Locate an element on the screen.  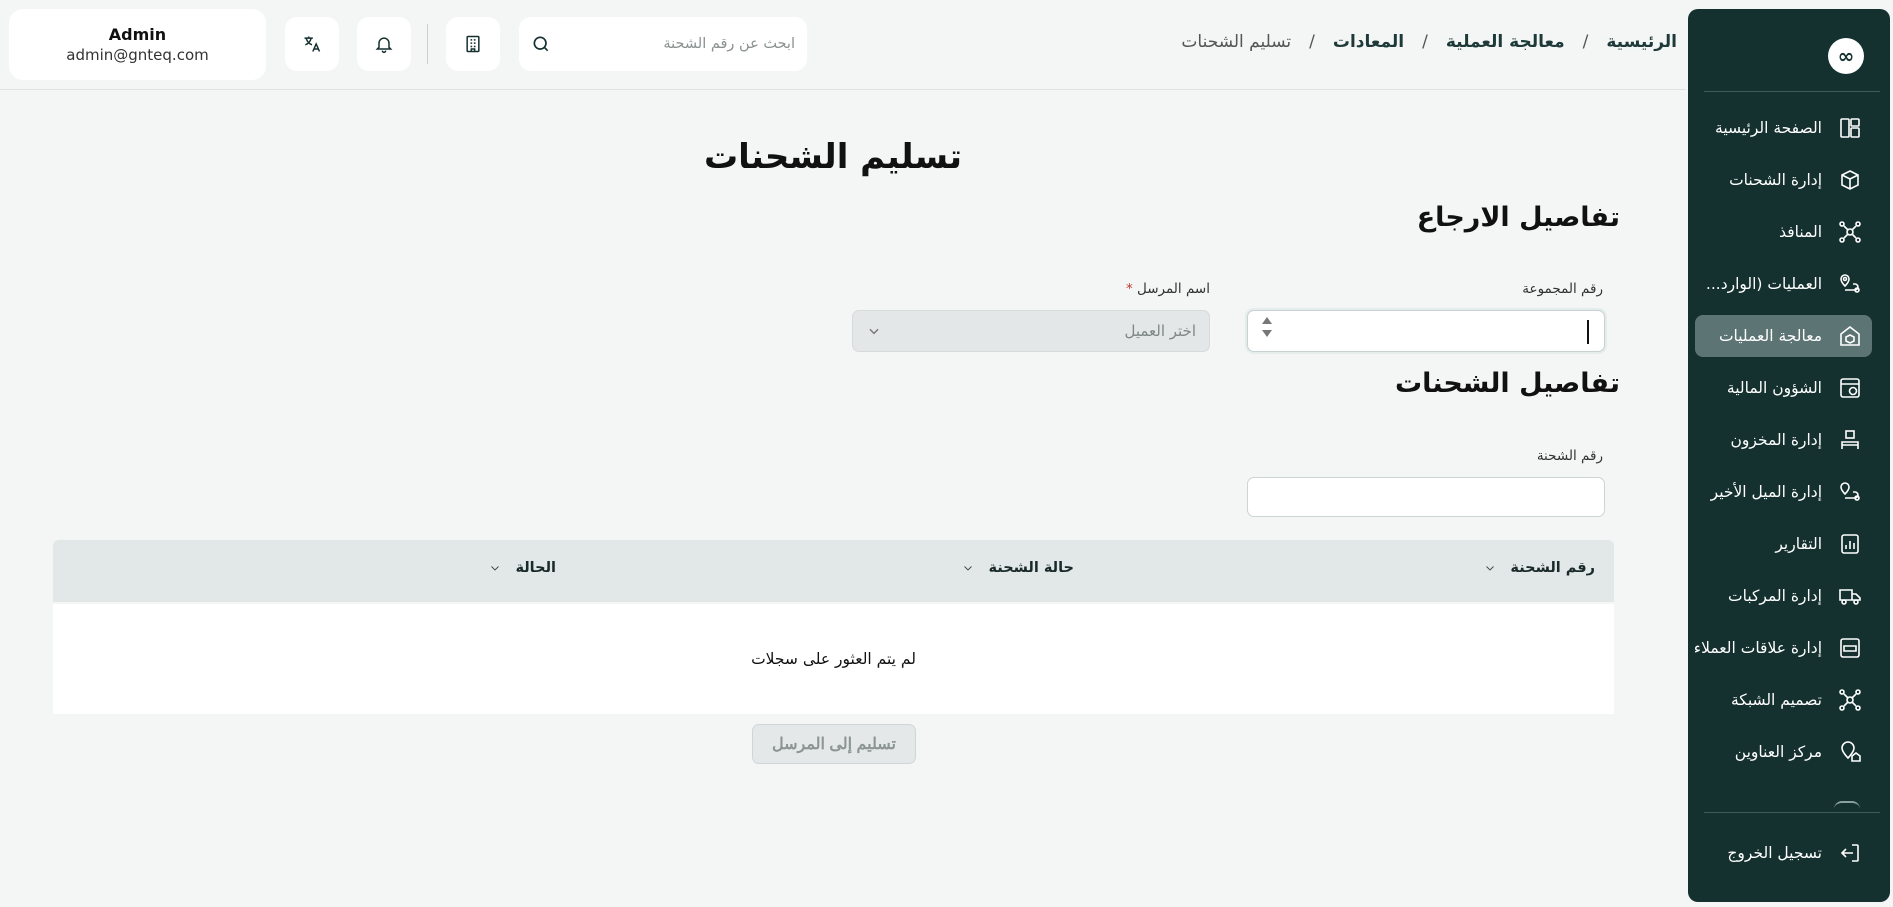
building-icon is located at coordinates (473, 44).